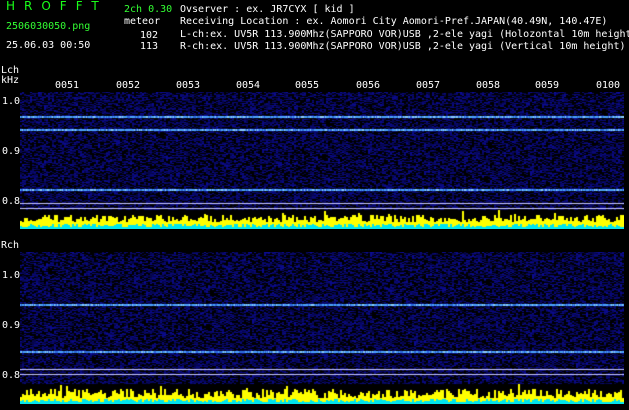 The width and height of the screenshot is (629, 410). I want to click on lch-unit-label: kHz, so click(10, 80).